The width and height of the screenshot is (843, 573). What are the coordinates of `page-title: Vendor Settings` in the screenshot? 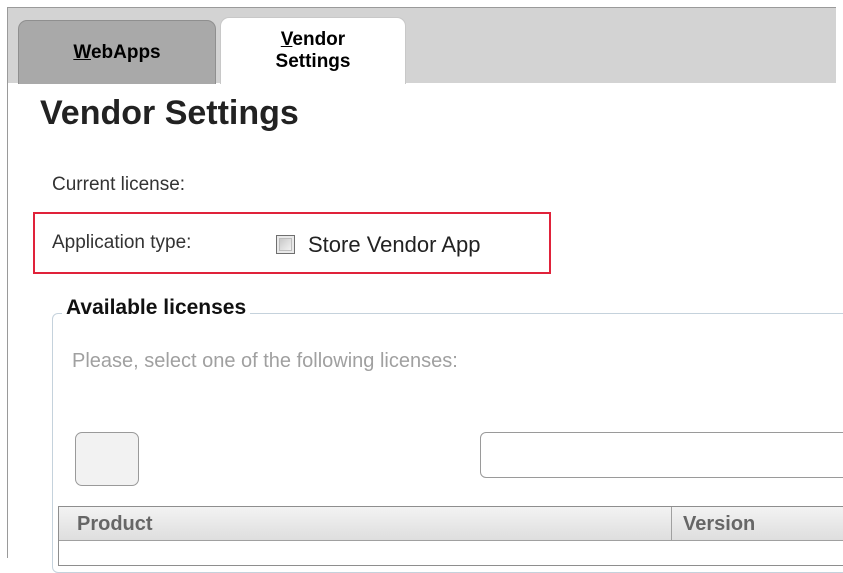 It's located at (169, 113).